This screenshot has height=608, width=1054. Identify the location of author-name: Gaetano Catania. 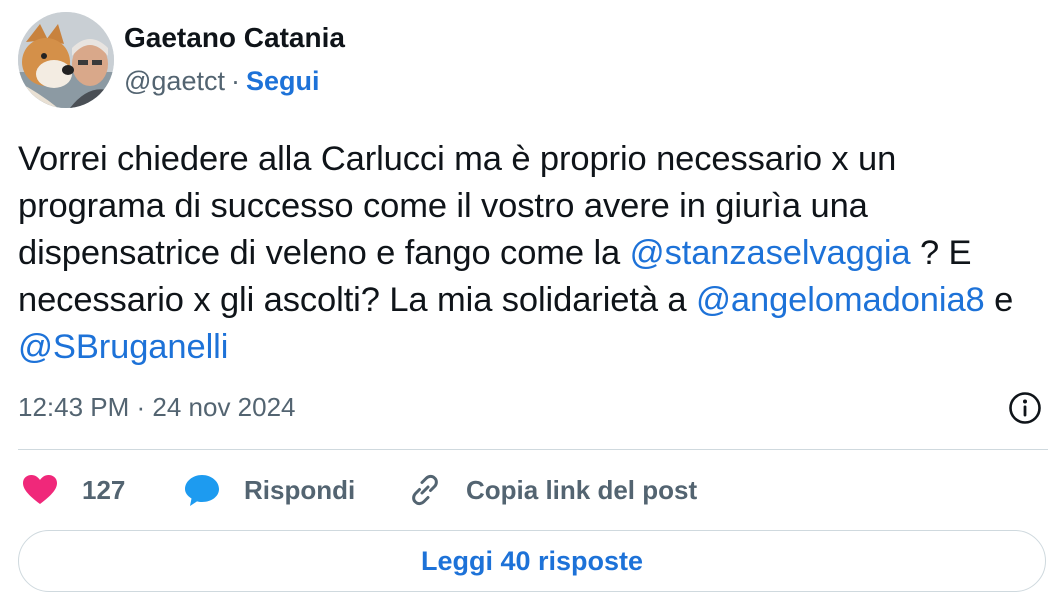
(234, 38).